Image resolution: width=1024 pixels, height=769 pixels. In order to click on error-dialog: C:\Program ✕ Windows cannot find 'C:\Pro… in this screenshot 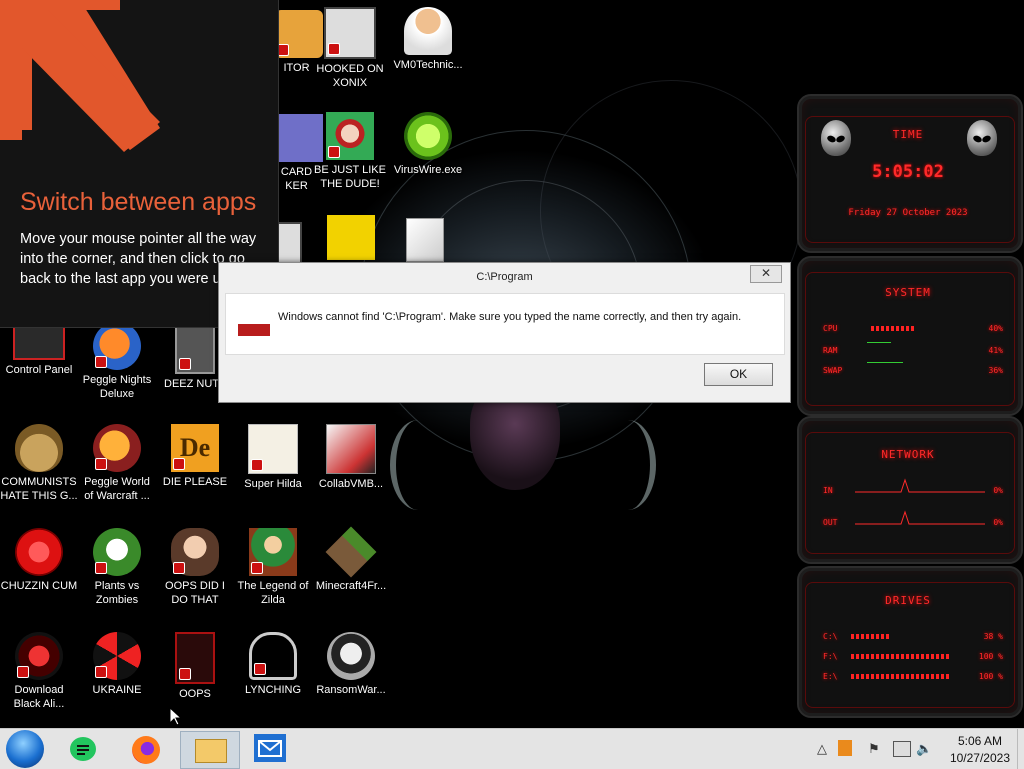, I will do `click(504, 332)`.